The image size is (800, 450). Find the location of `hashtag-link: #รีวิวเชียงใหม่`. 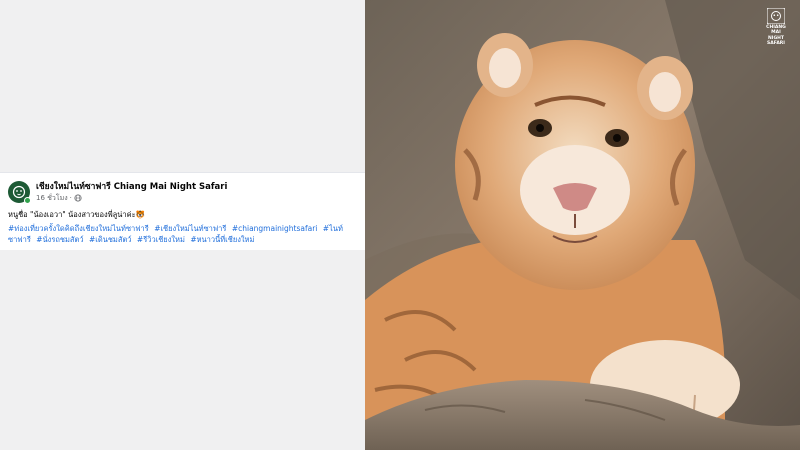

hashtag-link: #รีวิวเชียงใหม่ is located at coordinates (161, 239).